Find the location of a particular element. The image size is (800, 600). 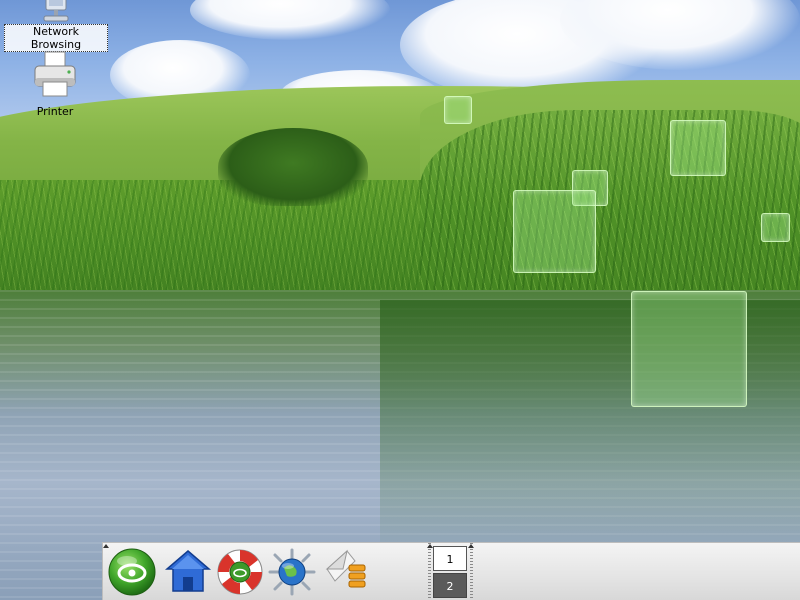

network-browsing-icon is located at coordinates (56, 11).